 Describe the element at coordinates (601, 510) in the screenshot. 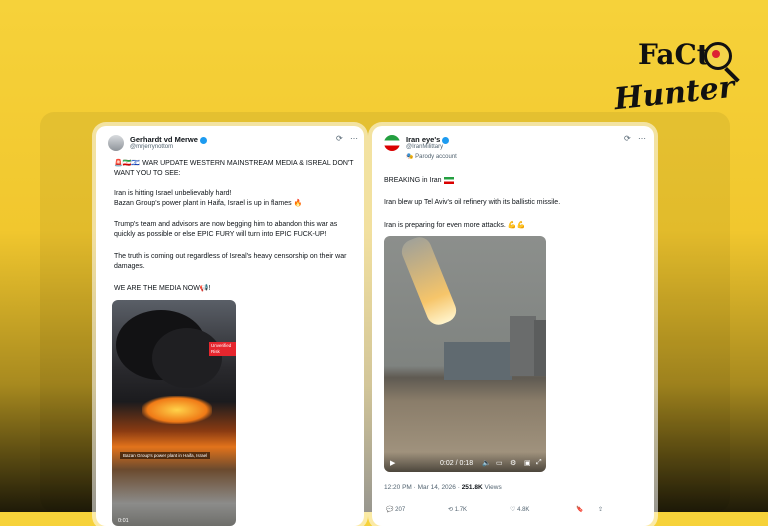

I see `share-icon: ⇪` at that location.